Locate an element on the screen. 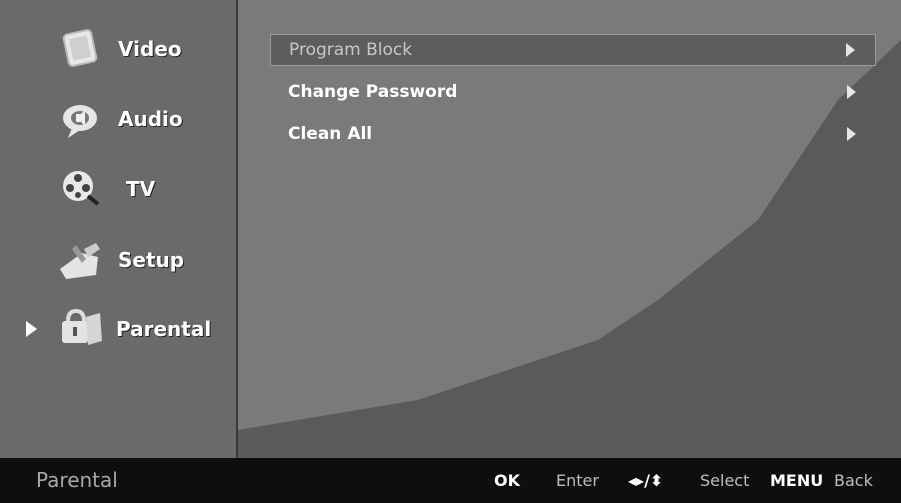 This screenshot has height=503, width=901. menu-item-label: Change Password is located at coordinates (373, 92).